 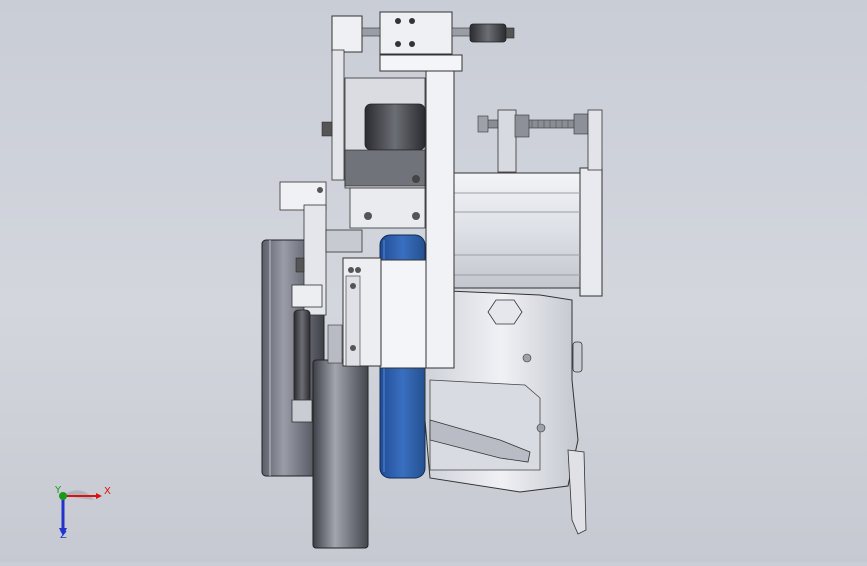 I want to click on front-wheel-tire, so click(x=340, y=454).